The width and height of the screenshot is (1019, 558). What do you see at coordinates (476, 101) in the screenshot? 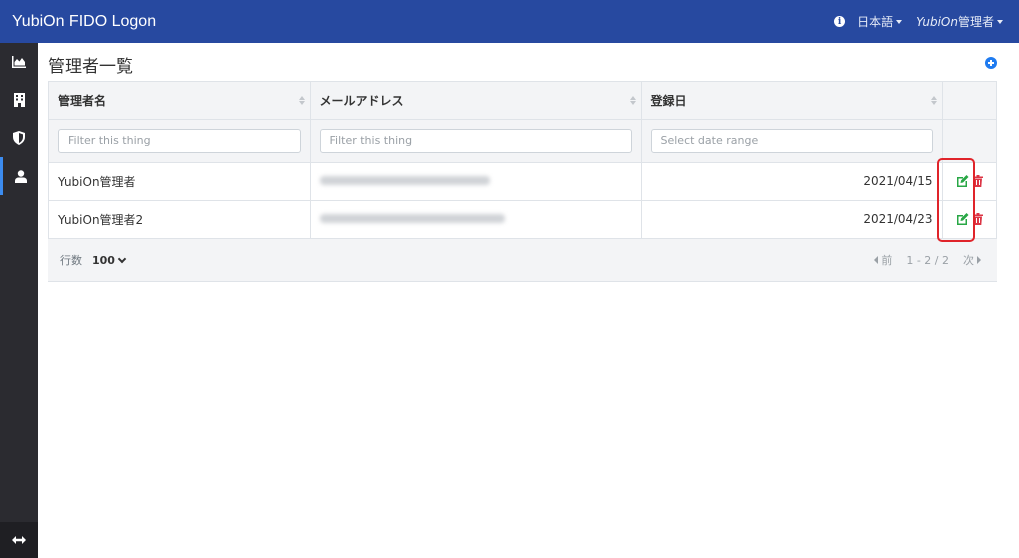
I see `column-header-email: メールアドレス` at bounding box center [476, 101].